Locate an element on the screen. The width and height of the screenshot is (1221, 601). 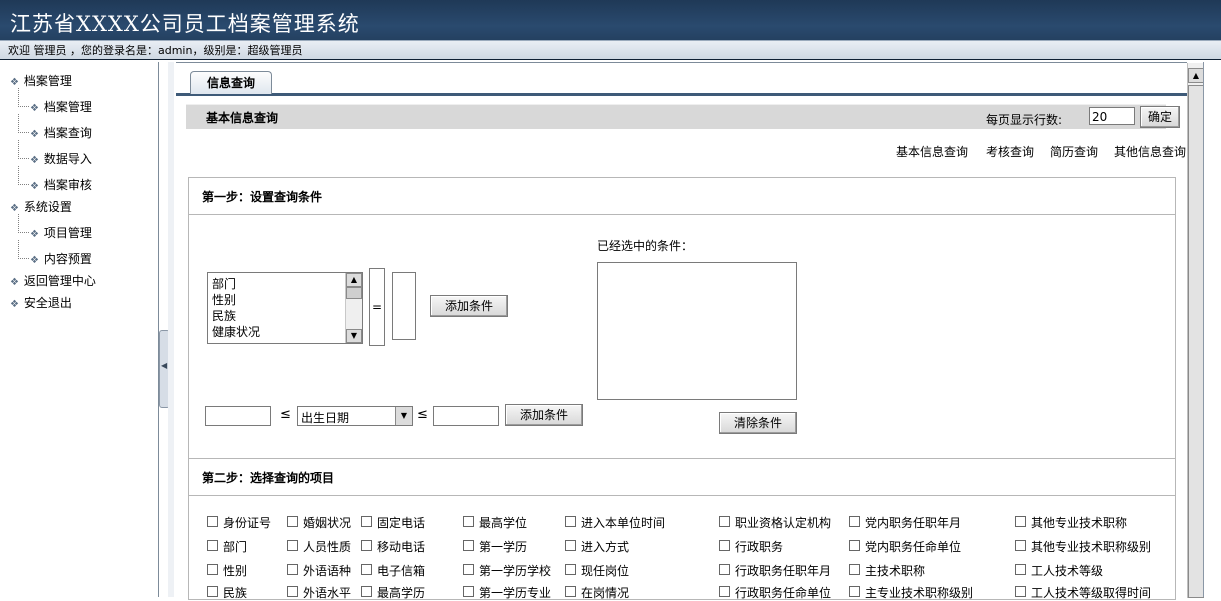
tab-info-query: 信息查询 is located at coordinates (231, 82).